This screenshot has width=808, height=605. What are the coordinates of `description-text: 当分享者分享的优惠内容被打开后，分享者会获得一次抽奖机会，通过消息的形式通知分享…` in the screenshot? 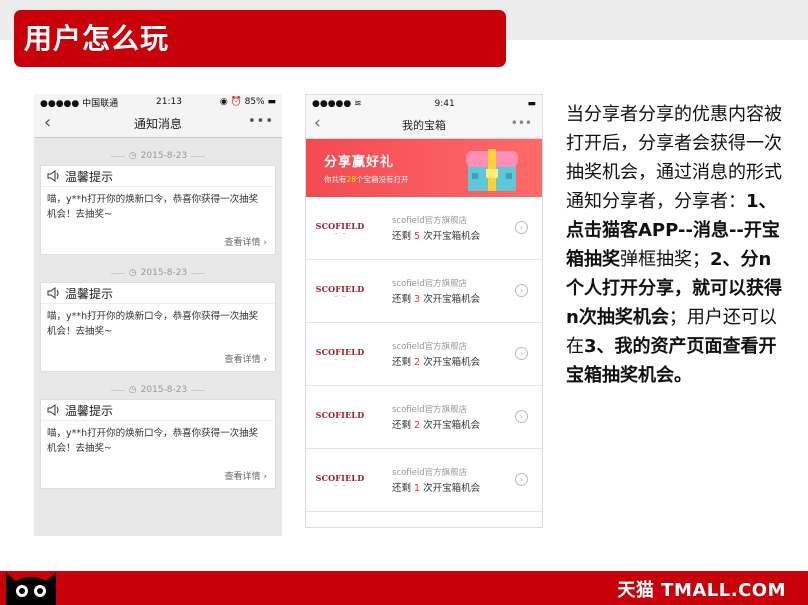 It's located at (674, 245).